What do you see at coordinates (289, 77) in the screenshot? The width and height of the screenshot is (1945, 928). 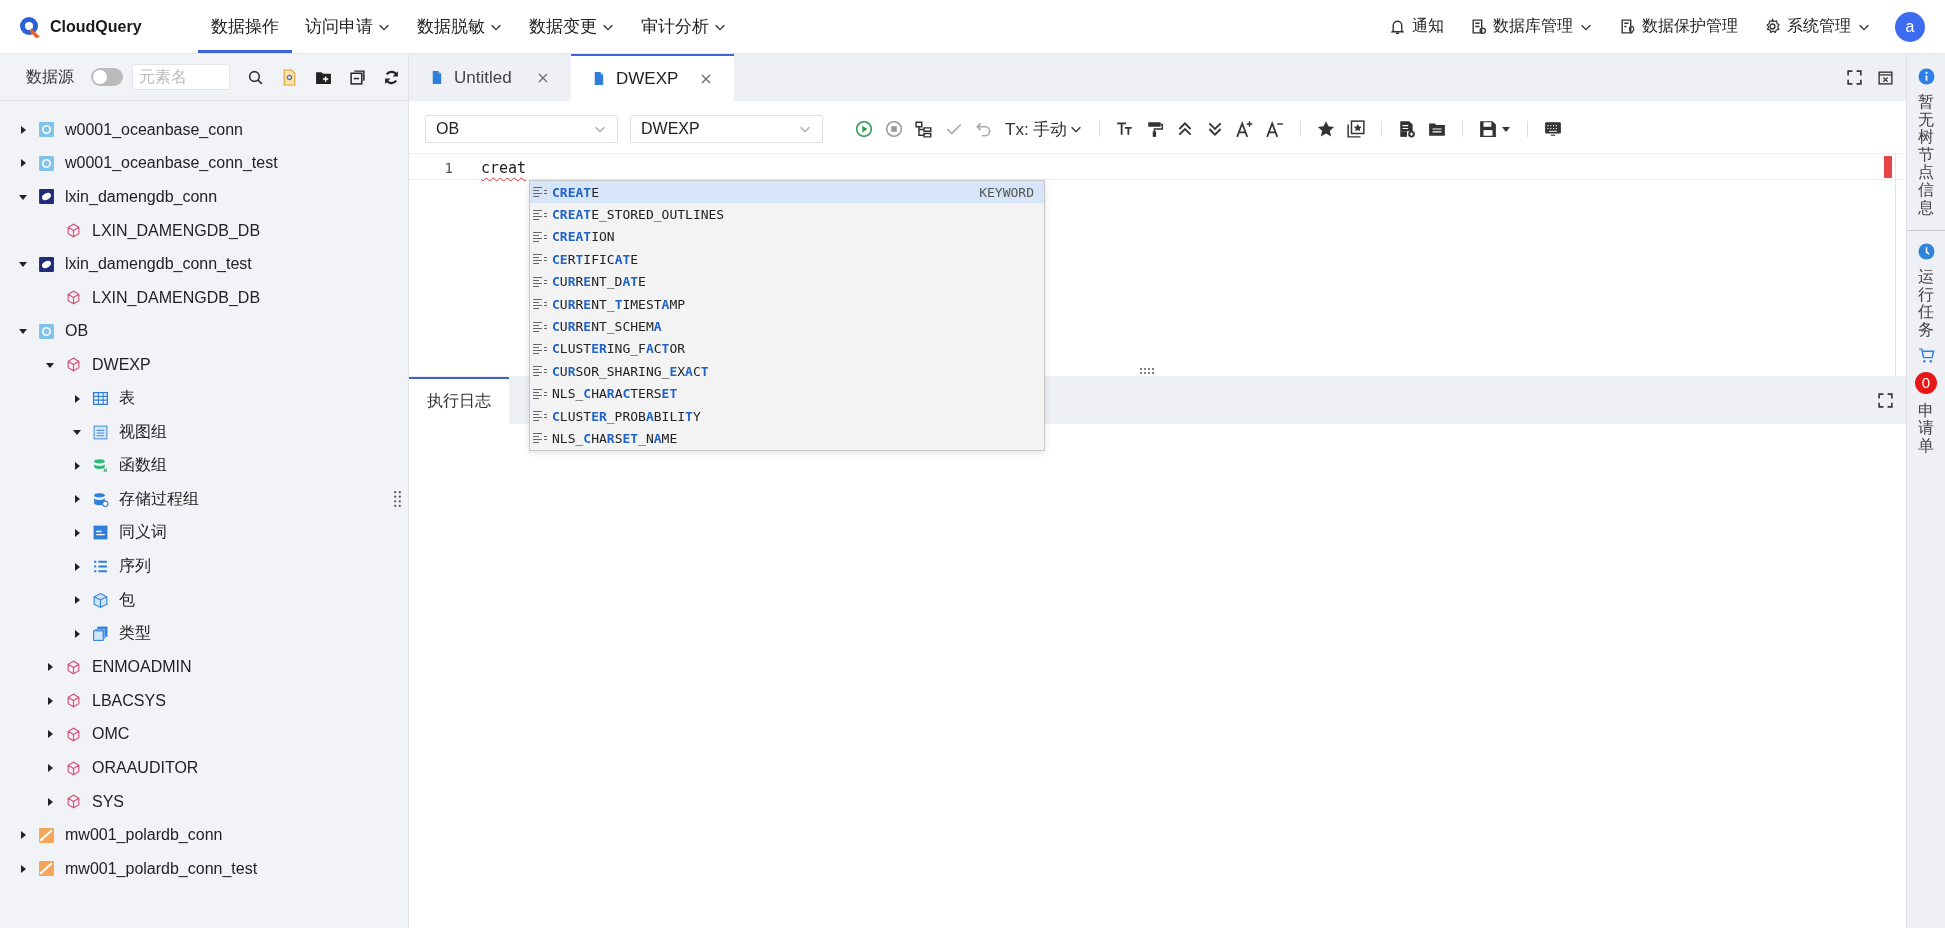 I see `file-search-icon` at bounding box center [289, 77].